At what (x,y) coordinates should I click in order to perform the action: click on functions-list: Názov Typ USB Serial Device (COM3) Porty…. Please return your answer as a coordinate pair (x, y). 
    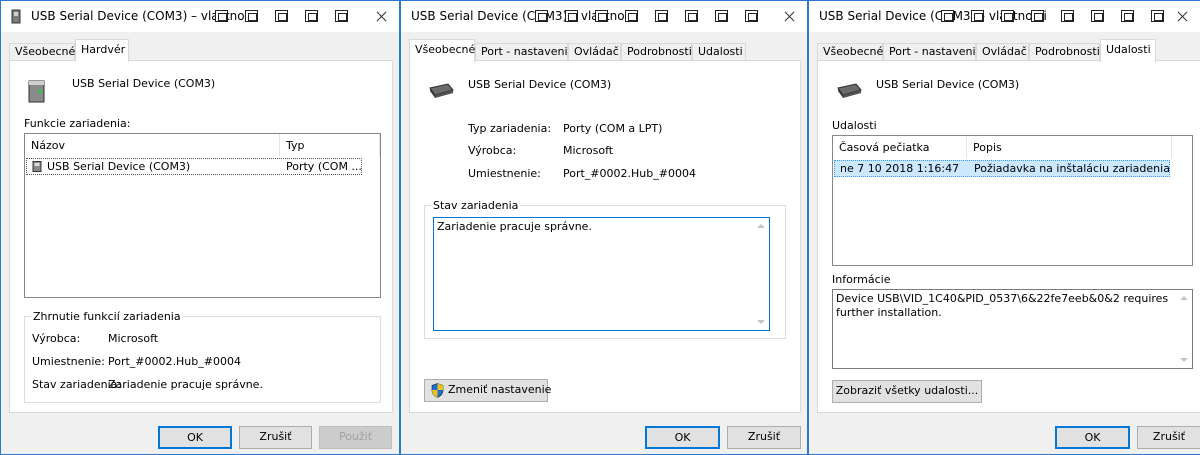
    Looking at the image, I should click on (202, 215).